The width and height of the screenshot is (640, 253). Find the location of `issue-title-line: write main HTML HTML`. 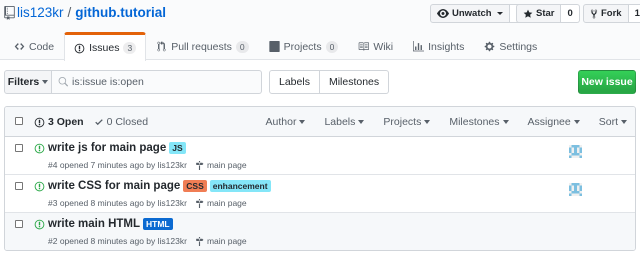

issue-title-line: write main HTML HTML is located at coordinates (110, 224).